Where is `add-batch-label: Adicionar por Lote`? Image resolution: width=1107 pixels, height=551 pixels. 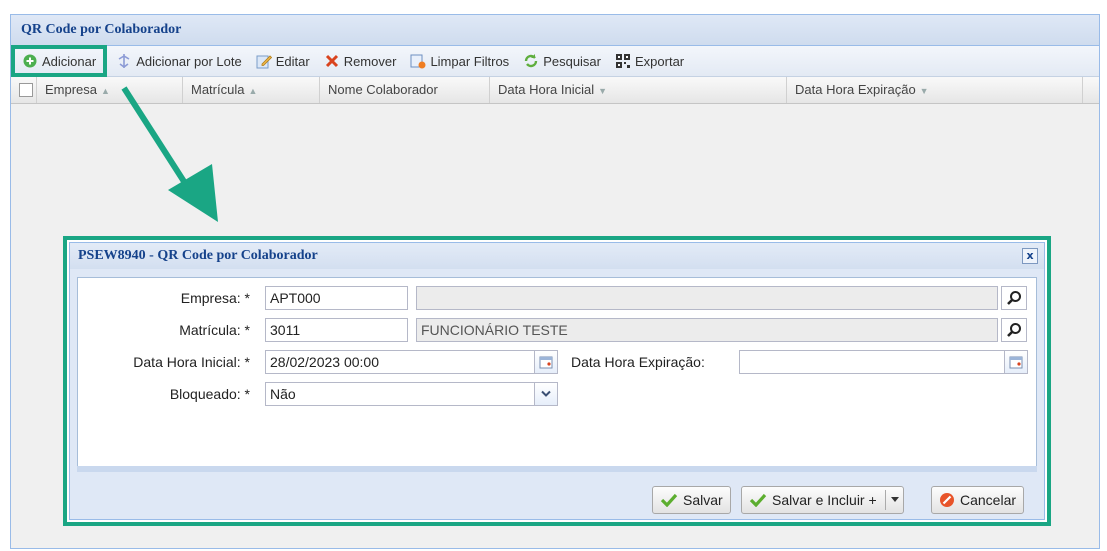
add-batch-label: Adicionar por Lote is located at coordinates (189, 61).